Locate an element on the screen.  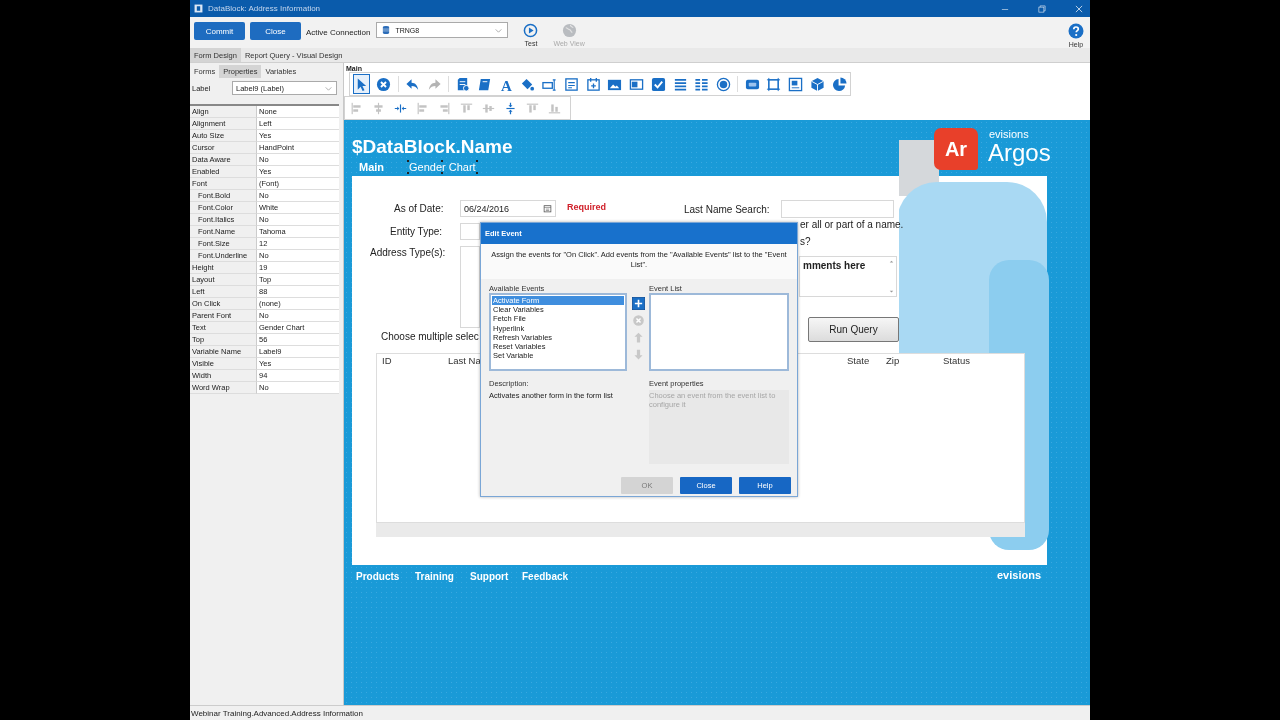
horizontal-scrollbar is located at coordinates (700, 530).